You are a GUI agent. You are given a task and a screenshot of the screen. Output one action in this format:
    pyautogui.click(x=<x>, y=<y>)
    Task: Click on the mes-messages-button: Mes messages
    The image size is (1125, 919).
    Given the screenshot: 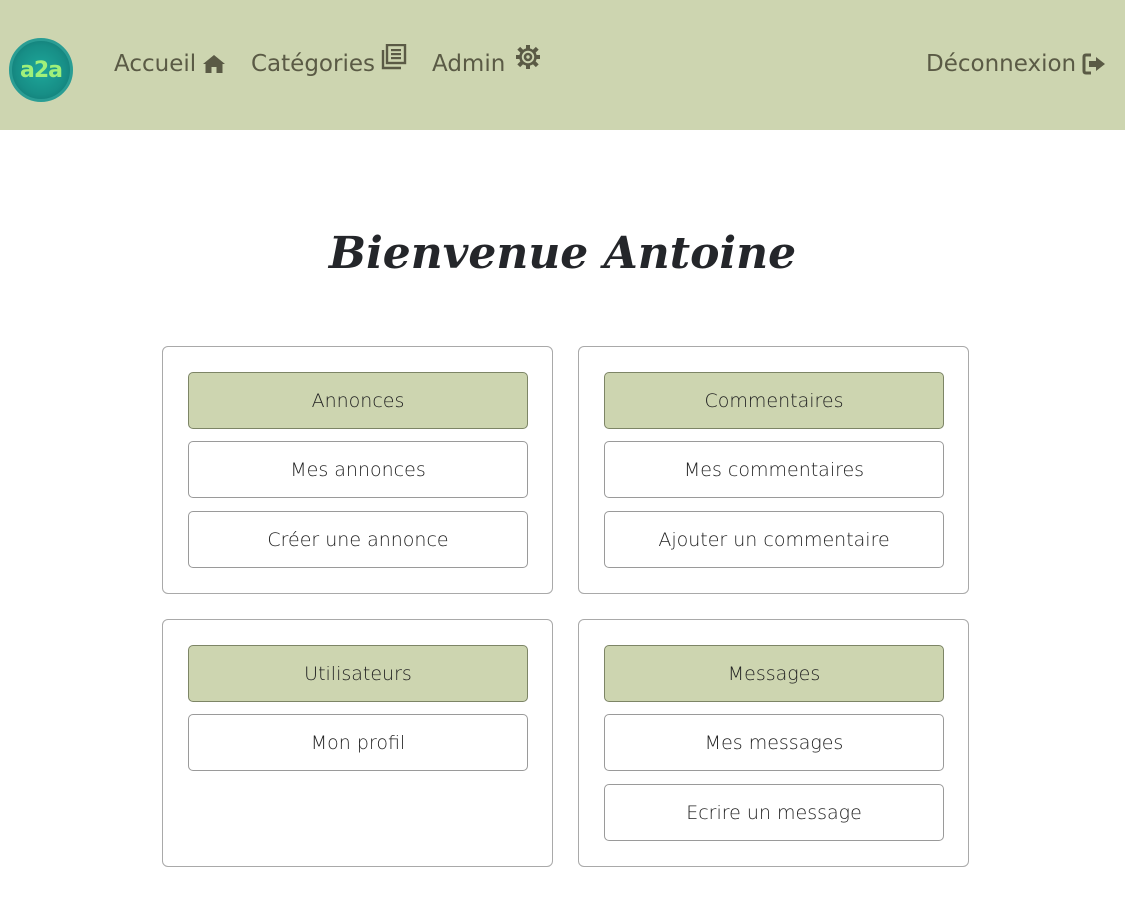 What is the action you would take?
    pyautogui.click(x=774, y=742)
    